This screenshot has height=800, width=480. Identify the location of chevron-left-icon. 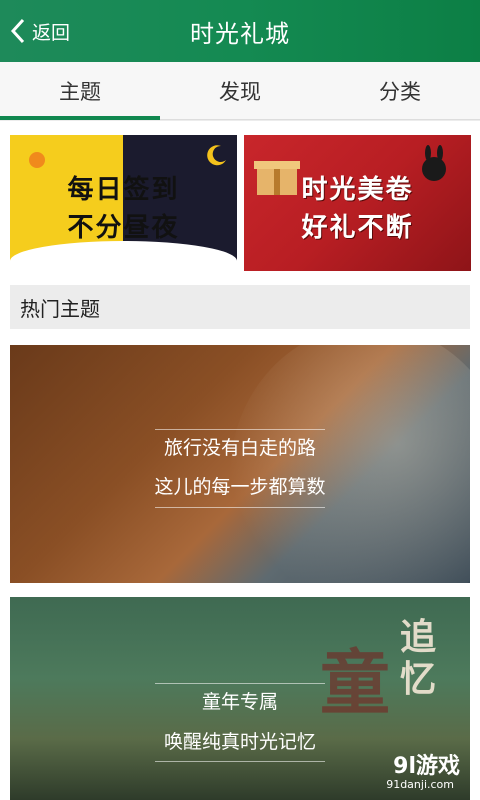
(17, 31).